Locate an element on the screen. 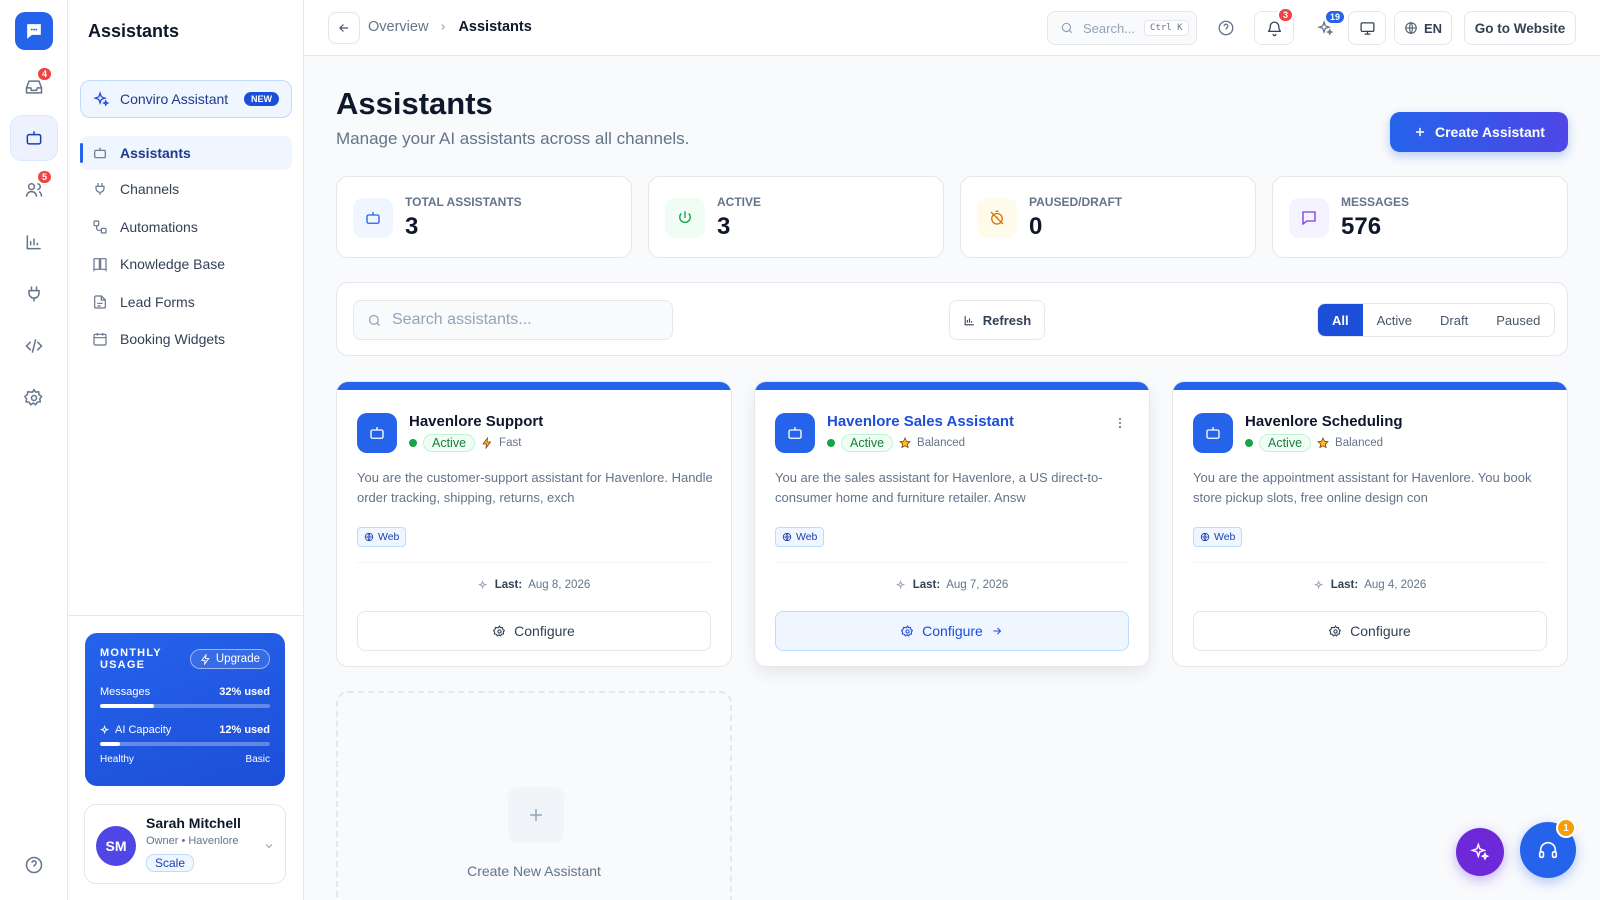 The image size is (1600, 900). globe-icon is located at coordinates (369, 537).